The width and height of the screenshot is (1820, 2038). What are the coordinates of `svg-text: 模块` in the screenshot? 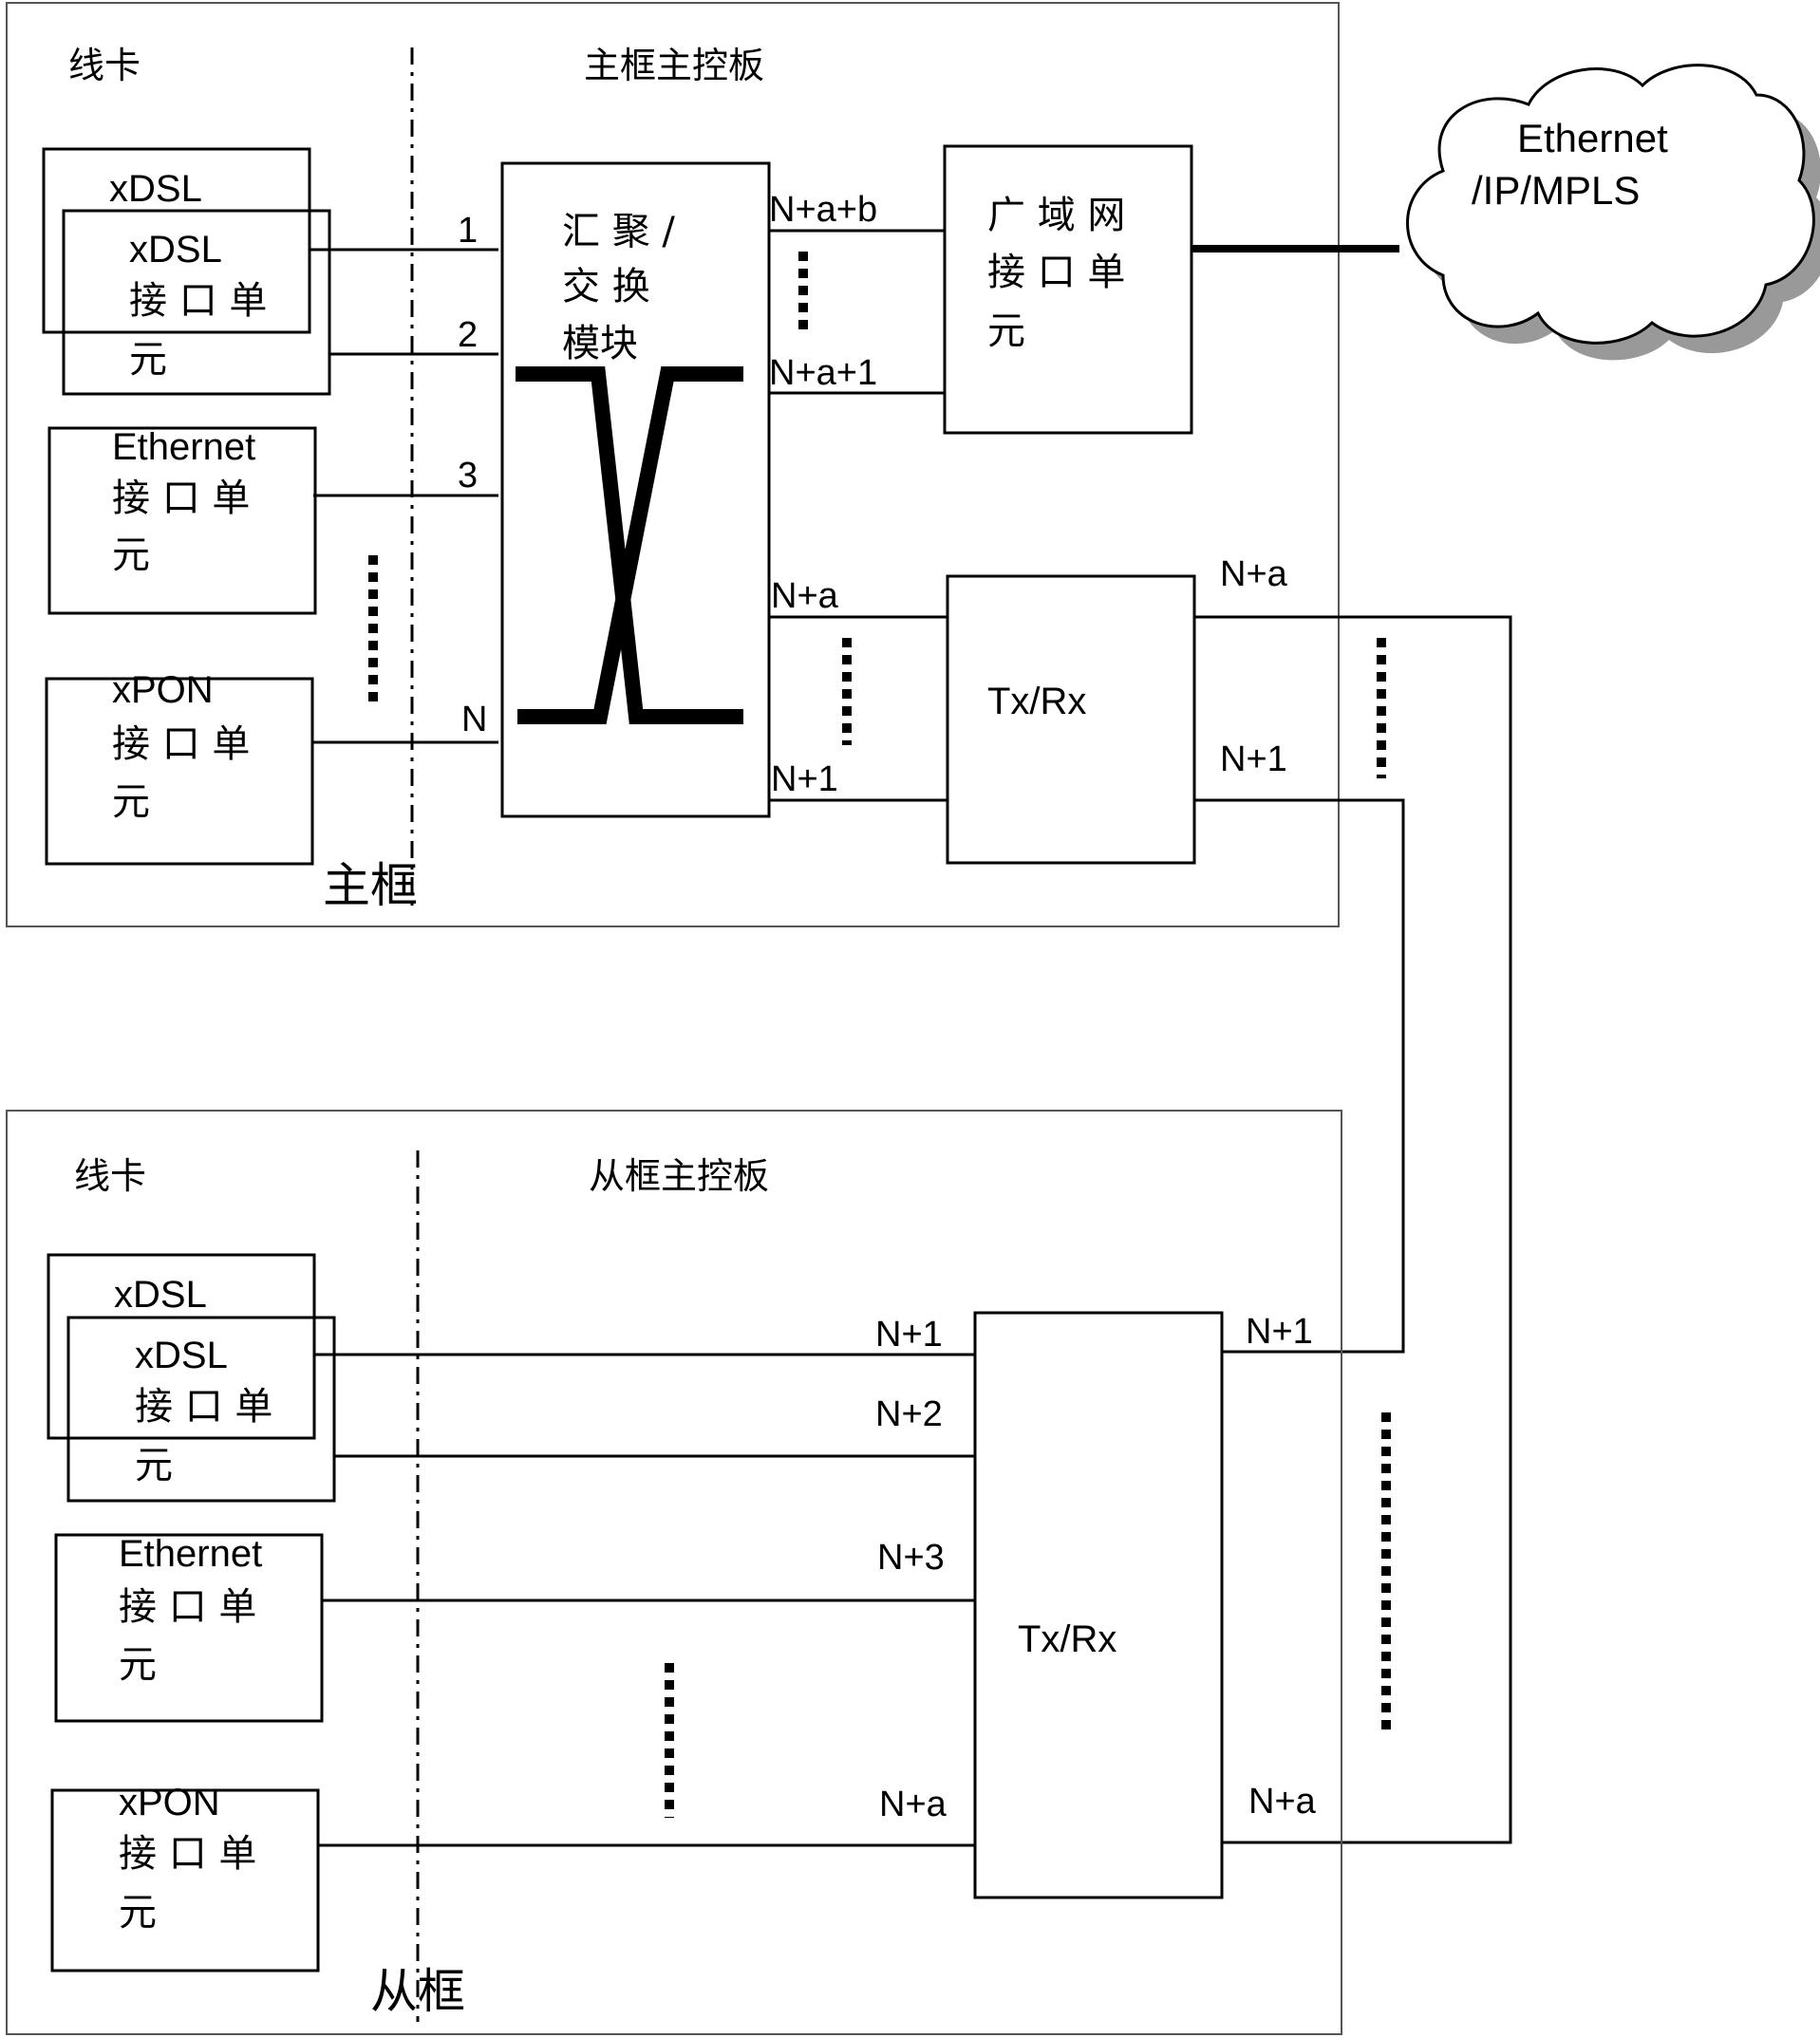 It's located at (600, 343).